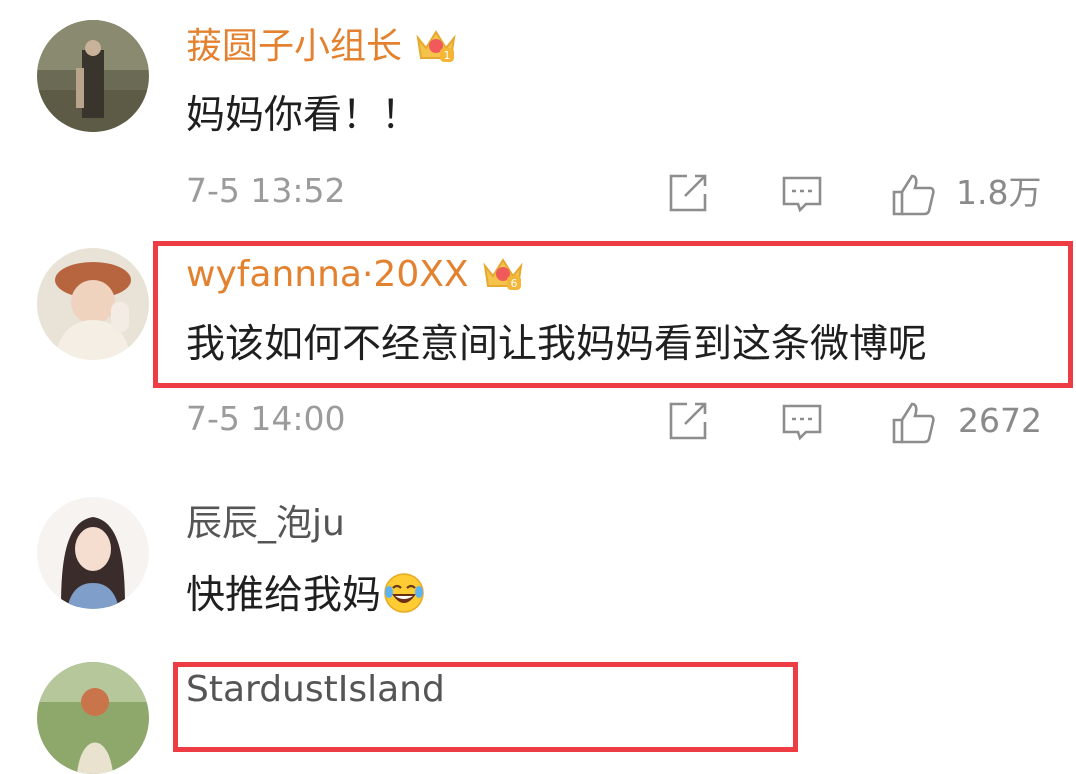 Image resolution: width=1076 pixels, height=774 pixels. Describe the element at coordinates (322, 48) in the screenshot. I see `username: 菝圆子小组长 1` at that location.